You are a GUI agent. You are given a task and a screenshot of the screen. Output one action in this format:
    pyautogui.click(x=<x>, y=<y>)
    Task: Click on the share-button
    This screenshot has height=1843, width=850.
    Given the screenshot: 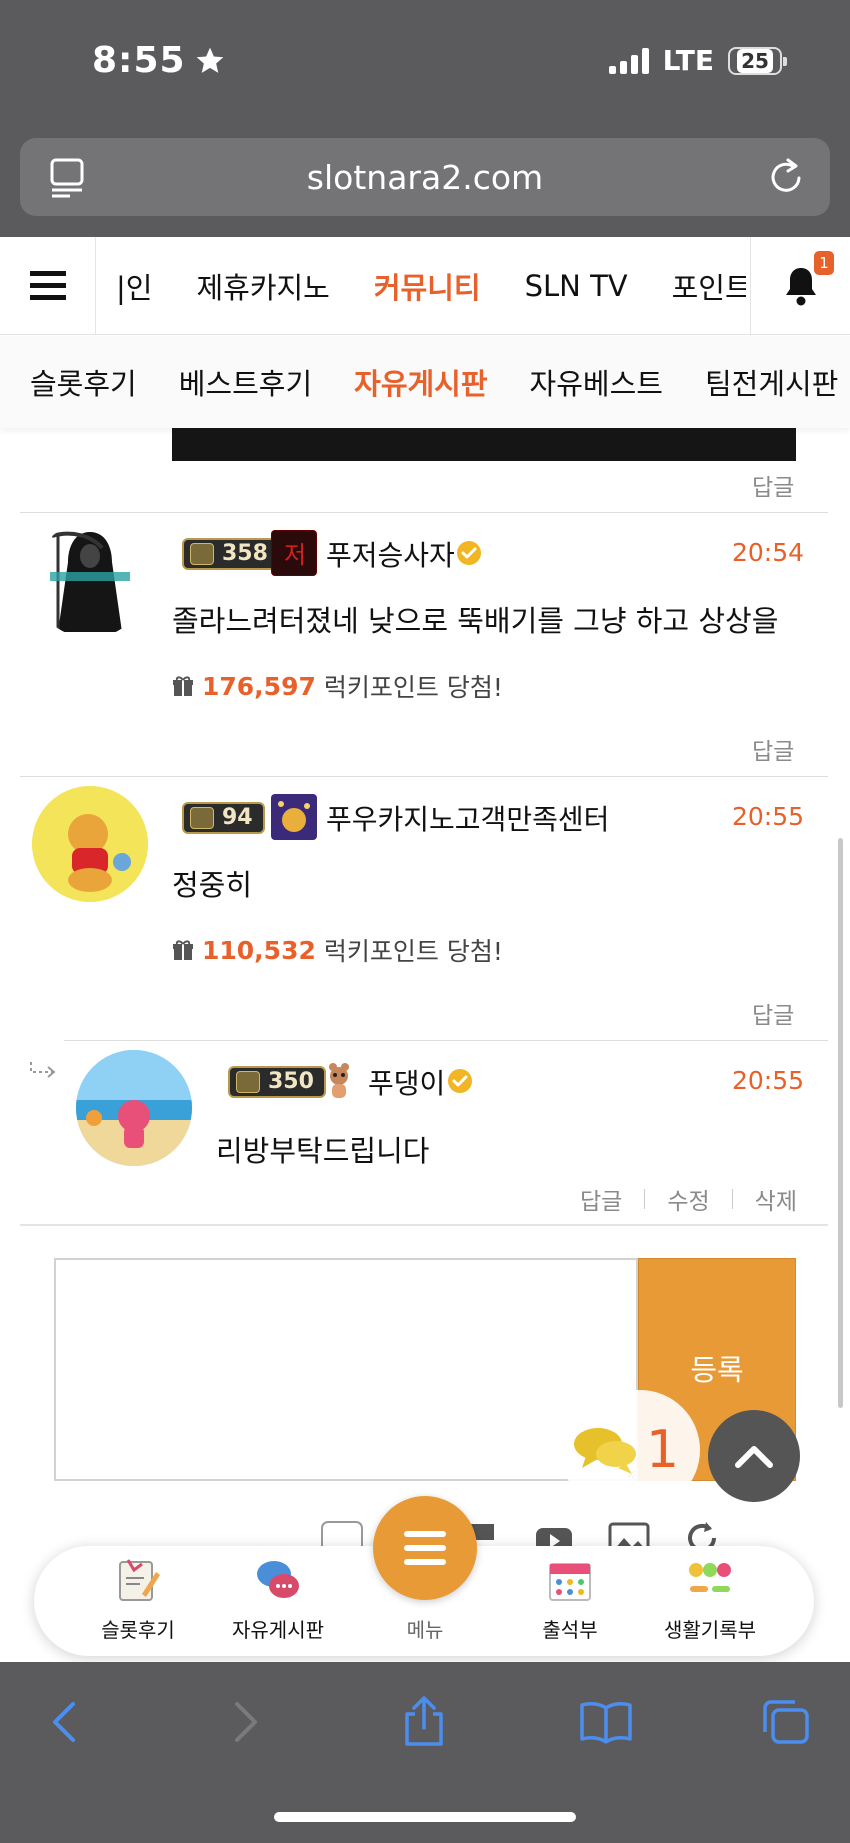 What is the action you would take?
    pyautogui.click(x=424, y=1722)
    